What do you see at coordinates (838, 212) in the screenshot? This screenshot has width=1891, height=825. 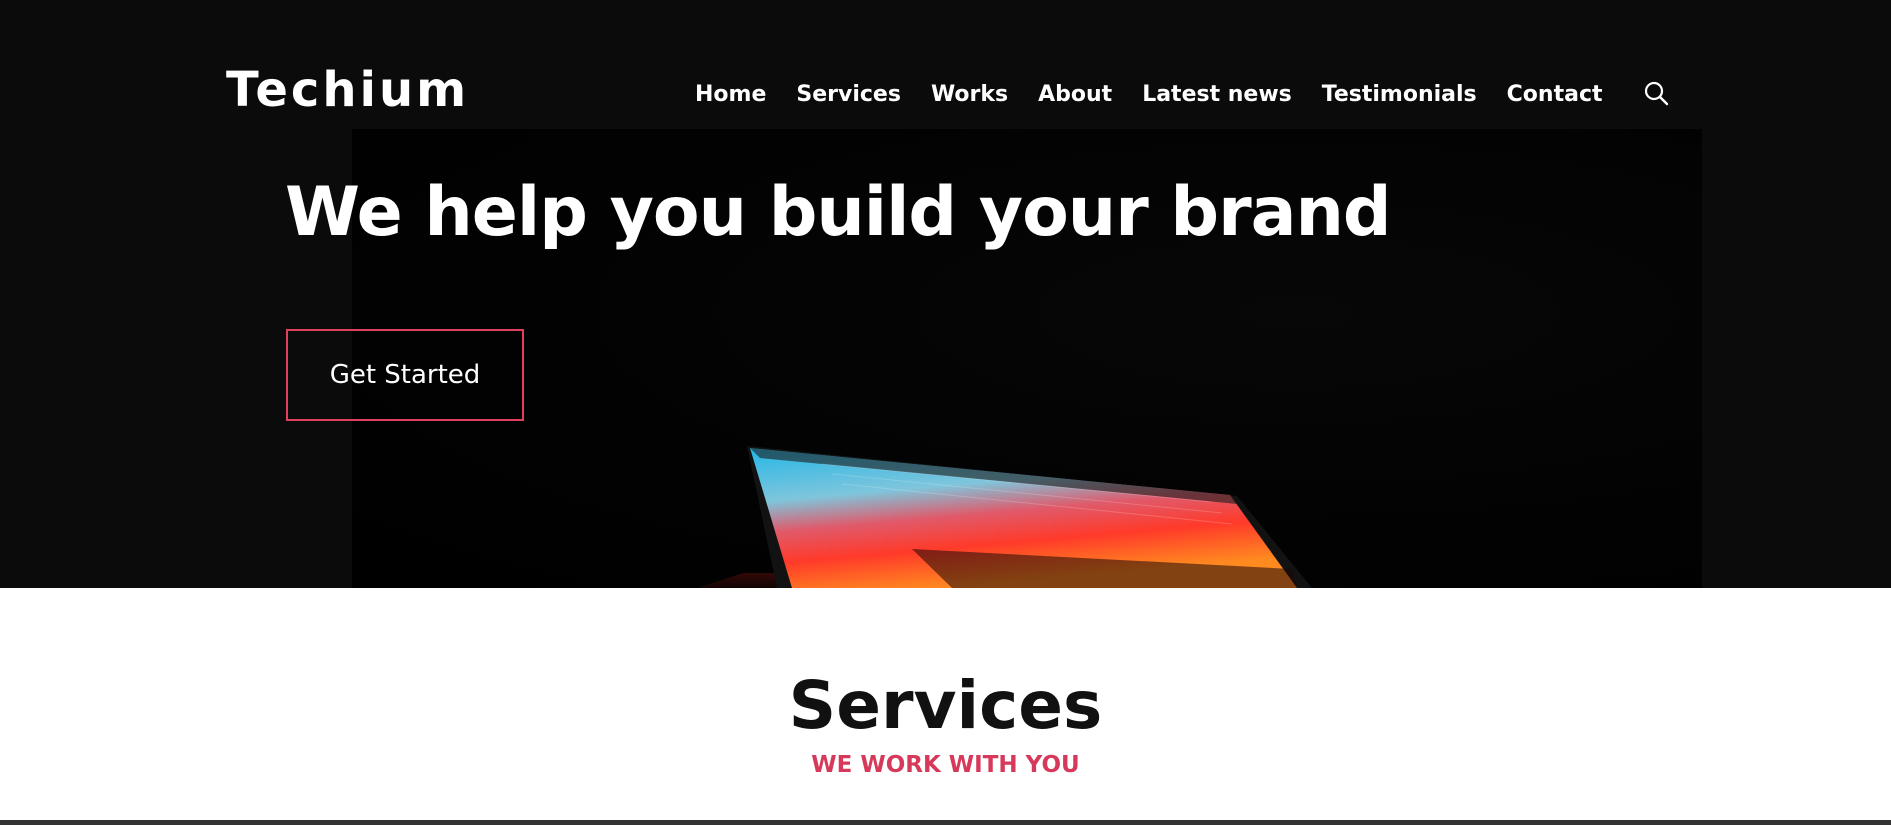 I see `hero-title: We help you build your brand` at bounding box center [838, 212].